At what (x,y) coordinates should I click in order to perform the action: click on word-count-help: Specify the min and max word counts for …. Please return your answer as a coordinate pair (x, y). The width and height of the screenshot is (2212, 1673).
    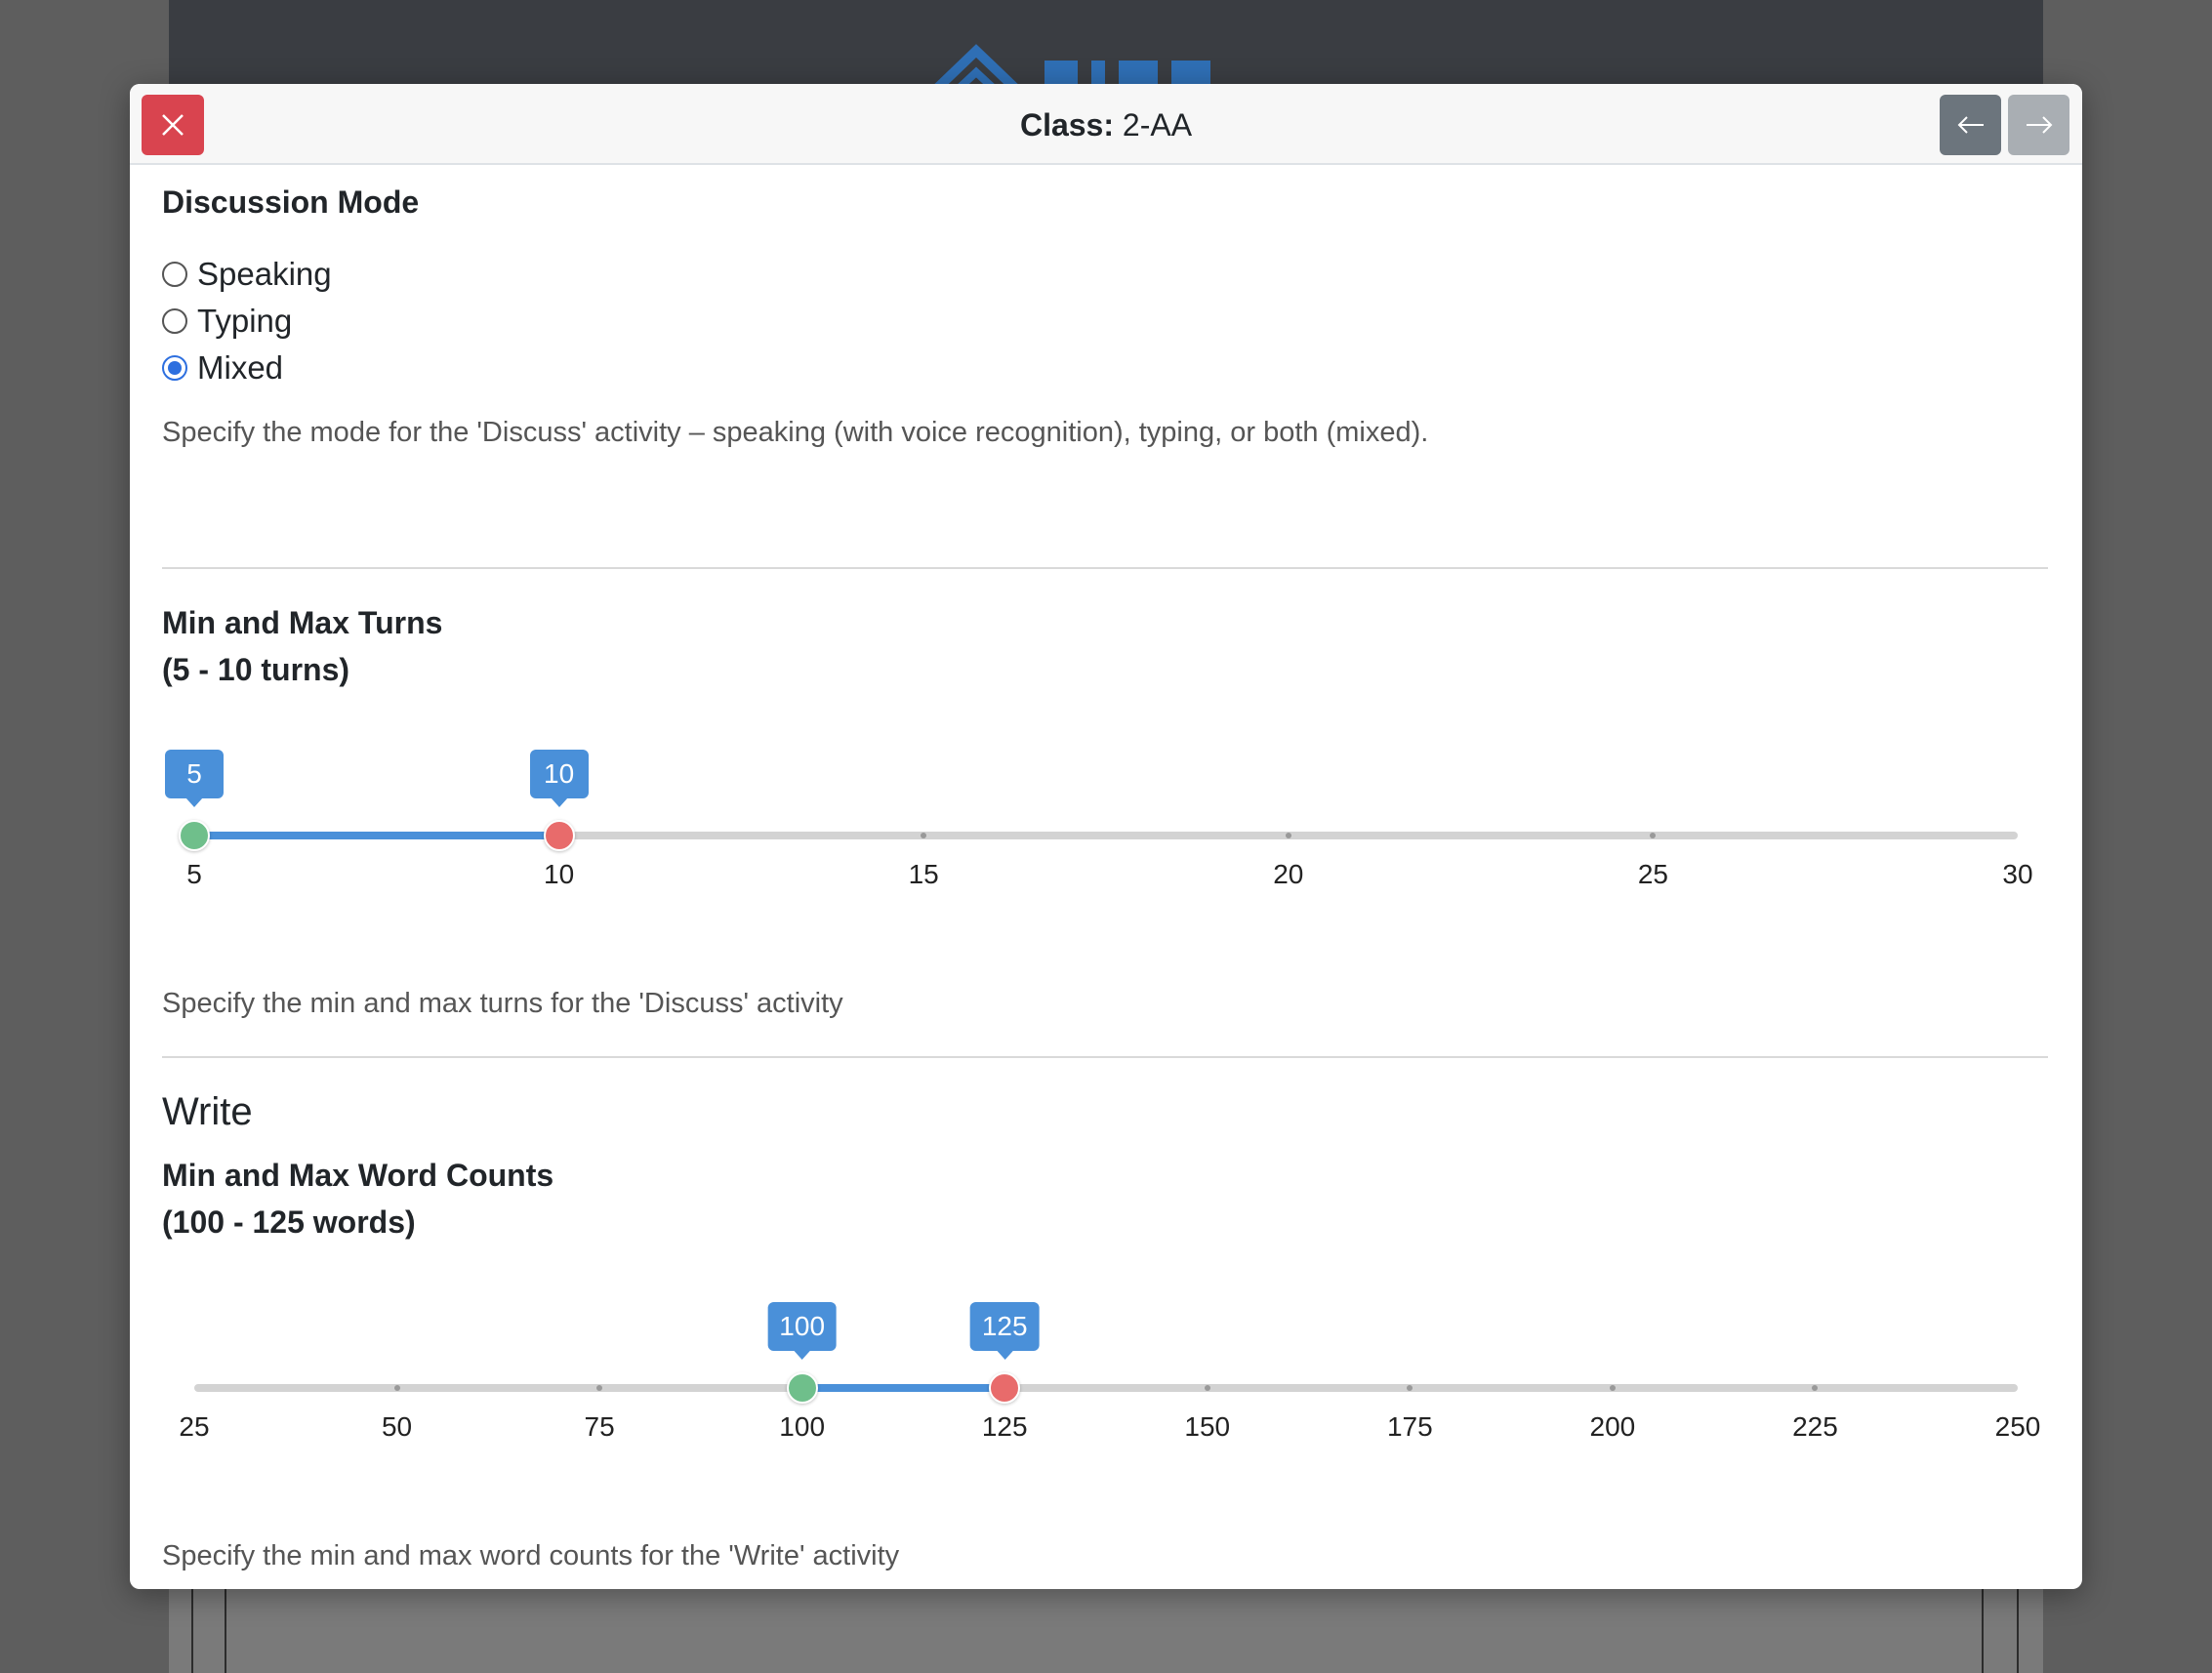
    Looking at the image, I should click on (531, 1555).